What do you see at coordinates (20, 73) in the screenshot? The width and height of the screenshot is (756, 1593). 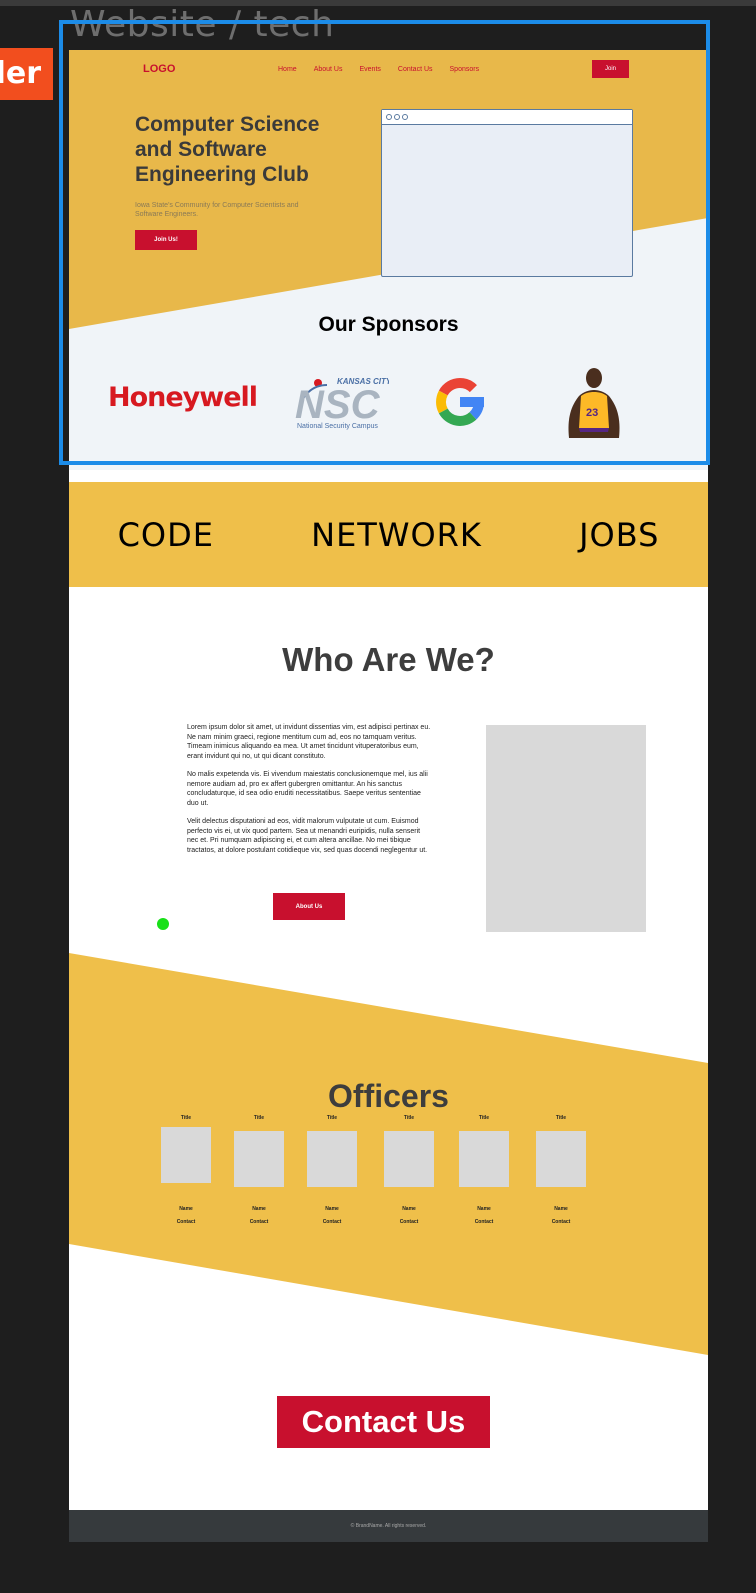 I see `side-badge-text: der` at bounding box center [20, 73].